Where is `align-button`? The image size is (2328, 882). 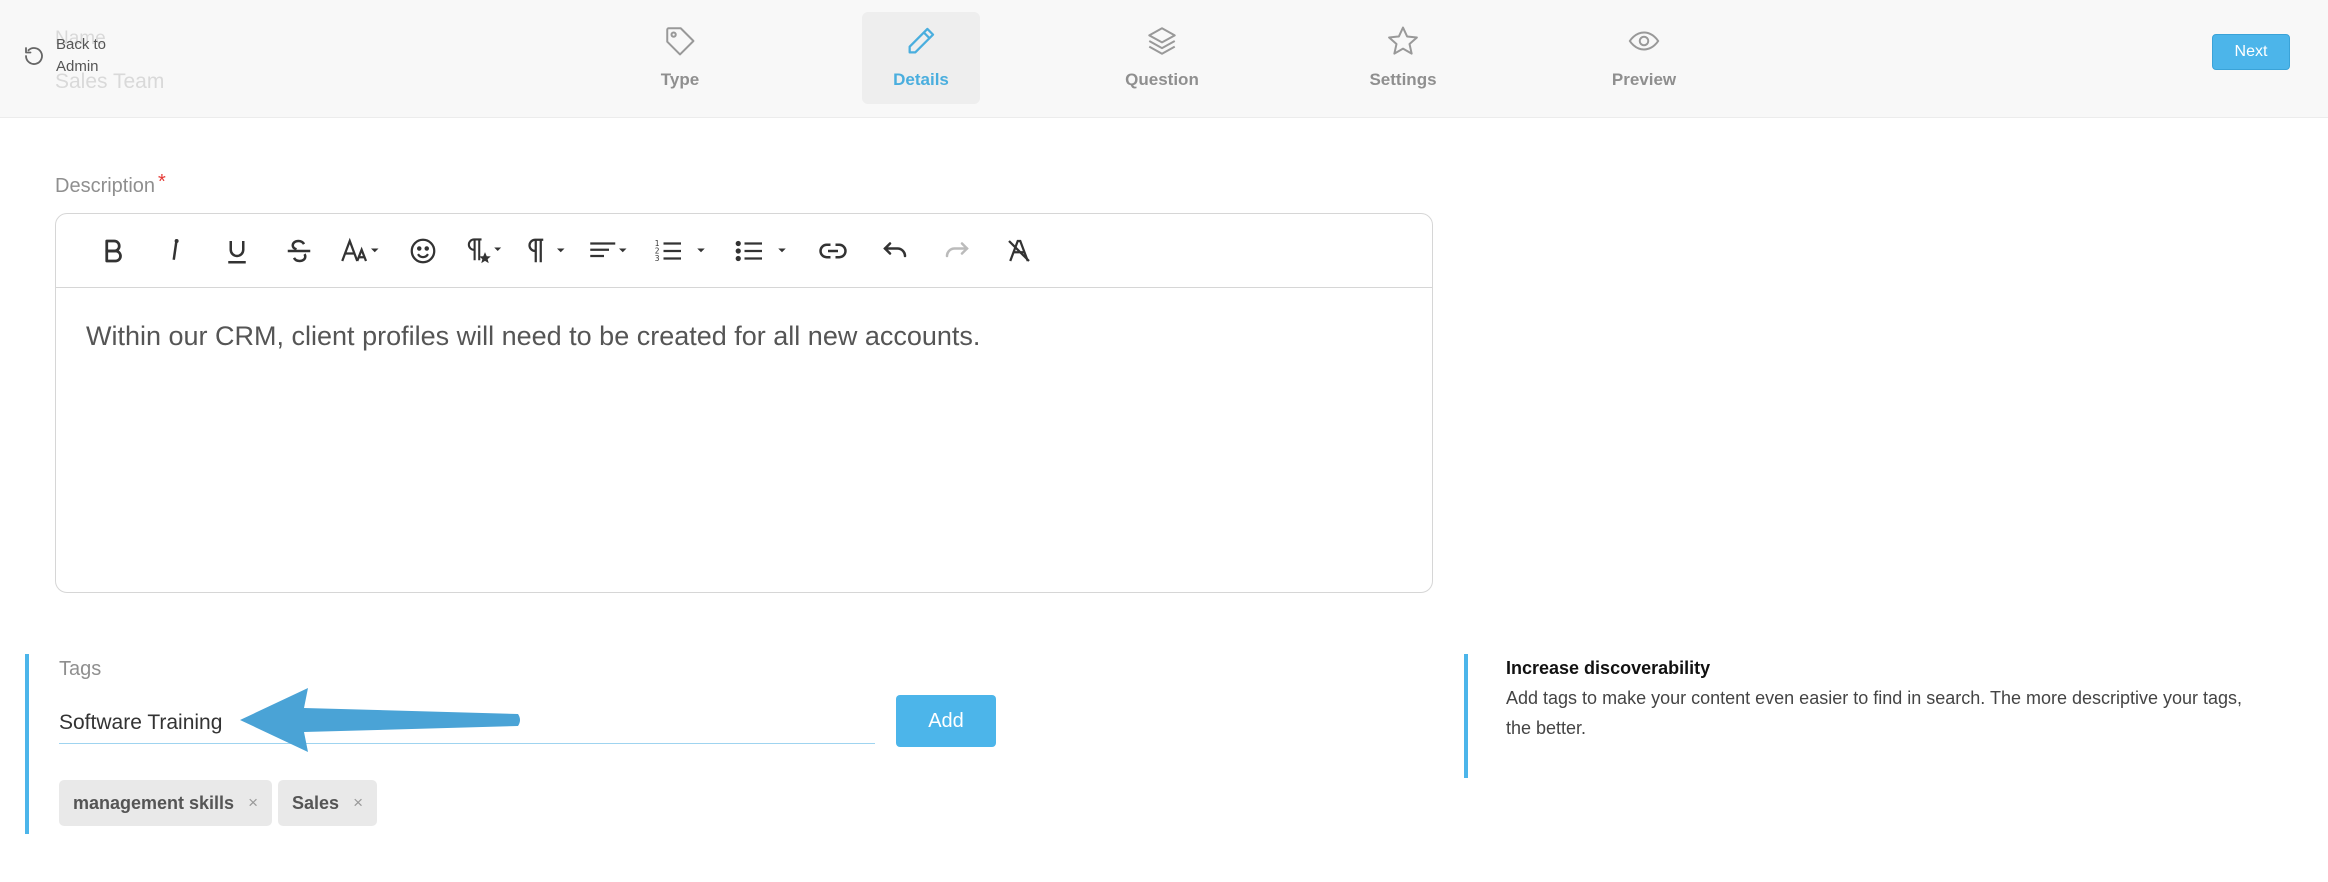 align-button is located at coordinates (609, 251).